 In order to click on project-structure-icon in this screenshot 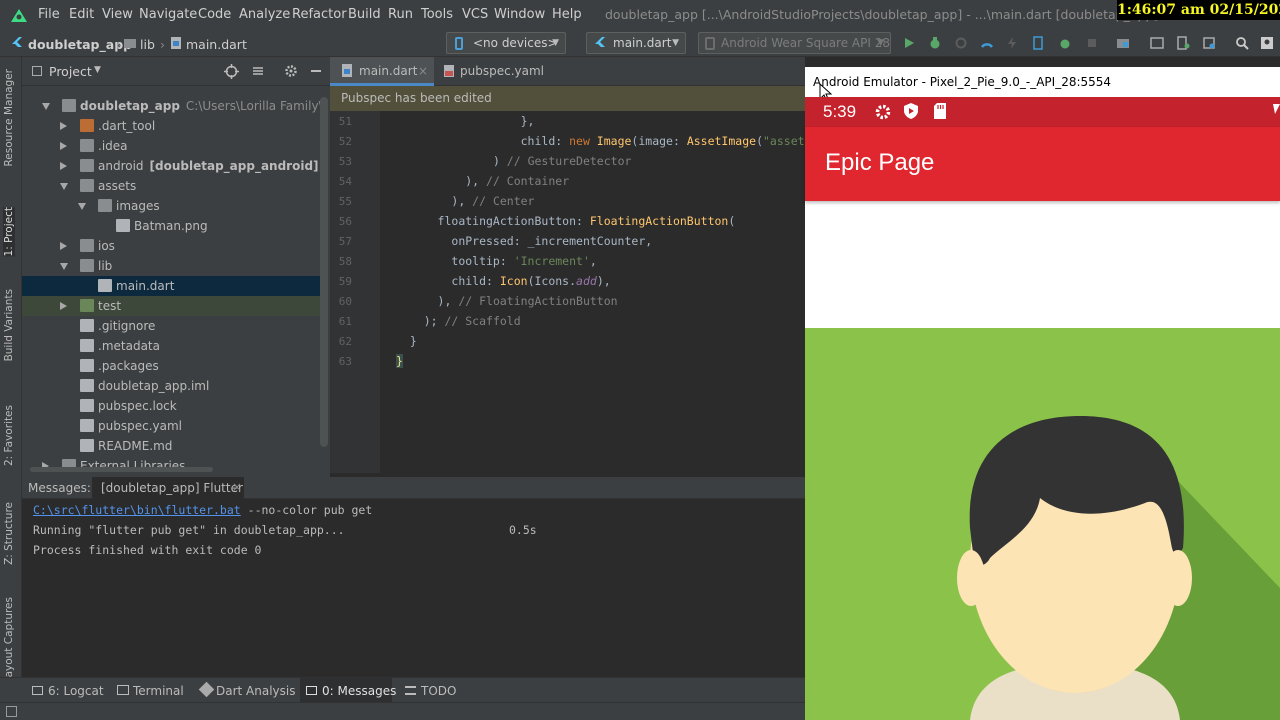, I will do `click(1123, 43)`.